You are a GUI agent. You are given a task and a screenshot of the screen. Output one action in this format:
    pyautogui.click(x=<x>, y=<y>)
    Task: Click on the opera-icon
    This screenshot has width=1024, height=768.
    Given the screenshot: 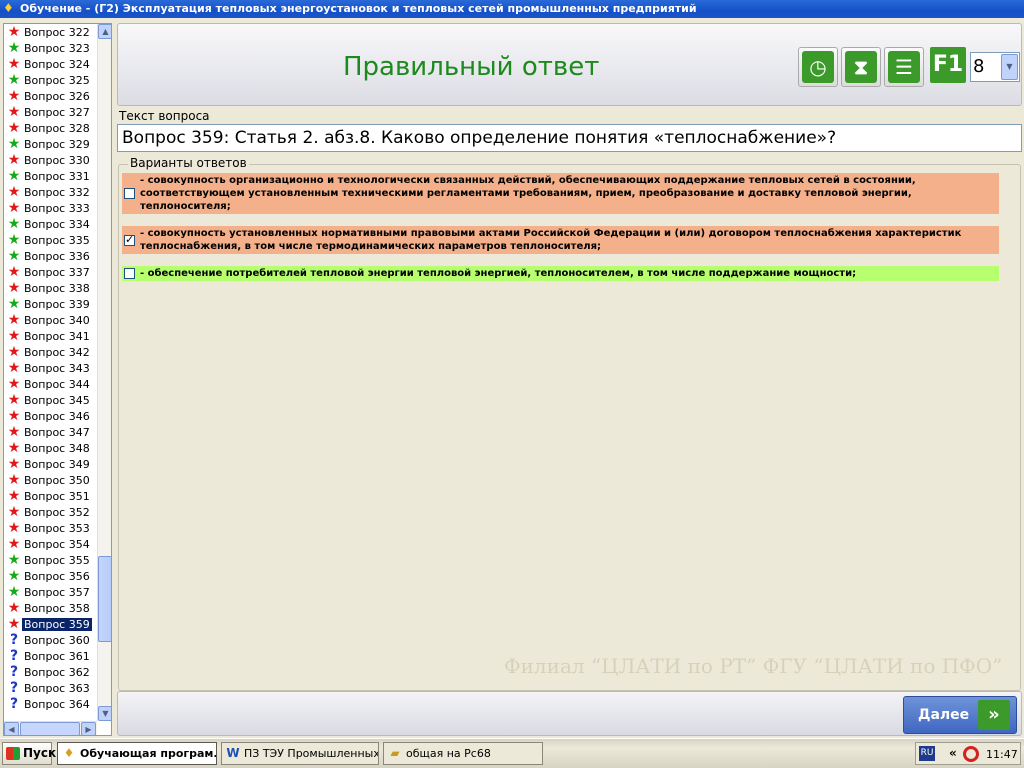 What is the action you would take?
    pyautogui.click(x=971, y=754)
    